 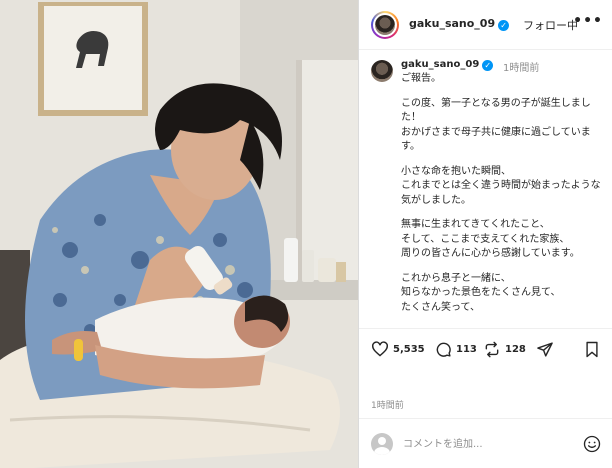 I want to click on send-icon, so click(x=545, y=349).